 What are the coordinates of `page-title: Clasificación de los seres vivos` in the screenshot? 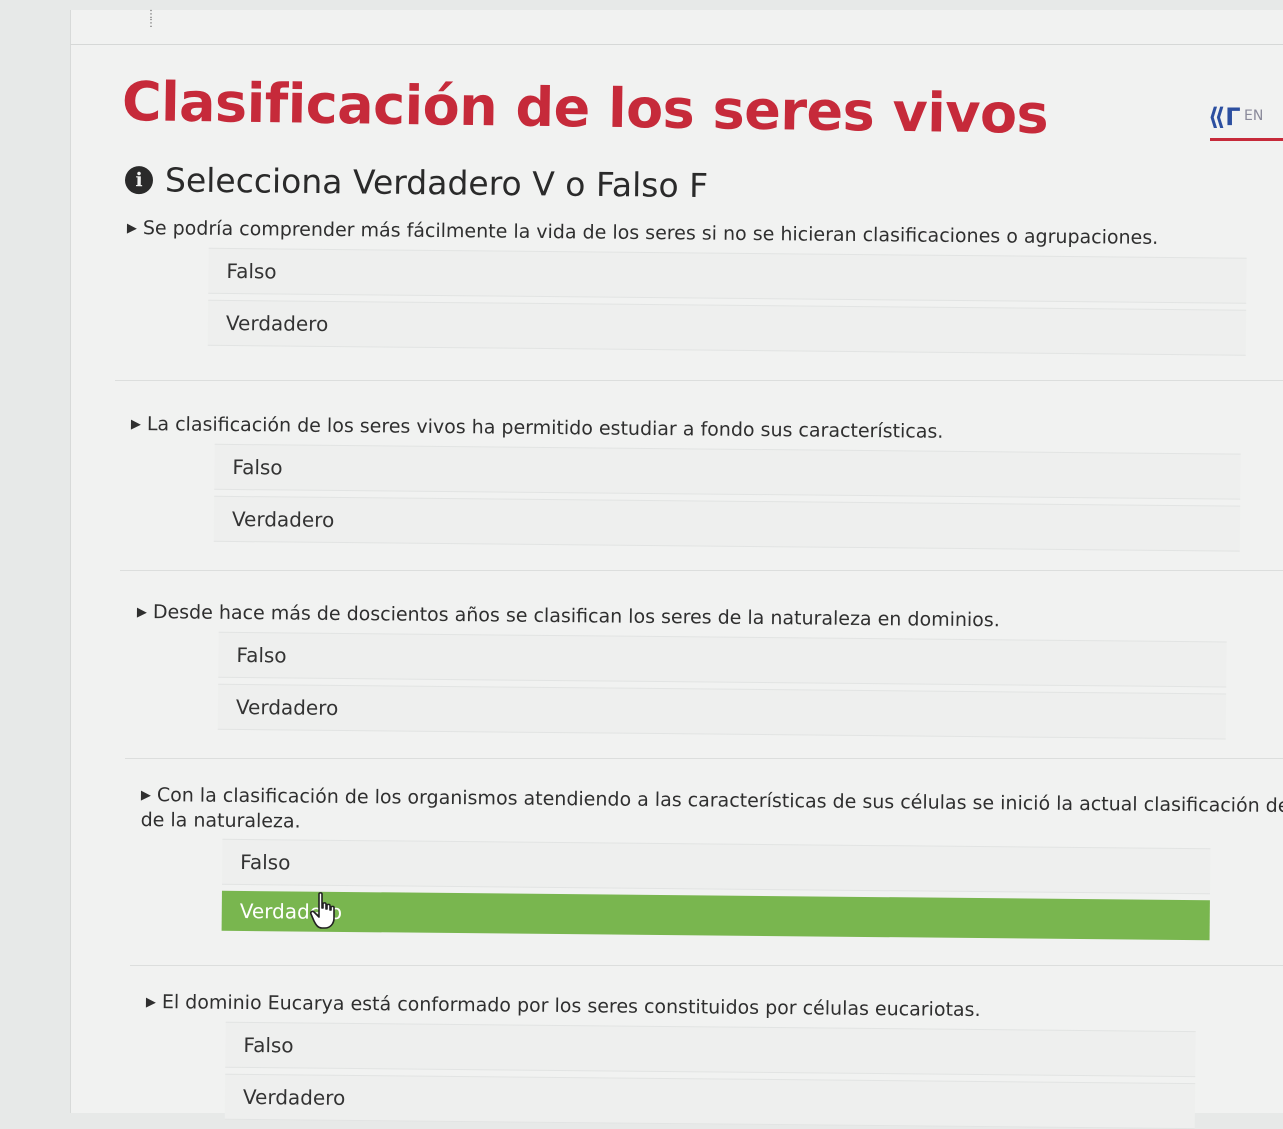 It's located at (585, 108).